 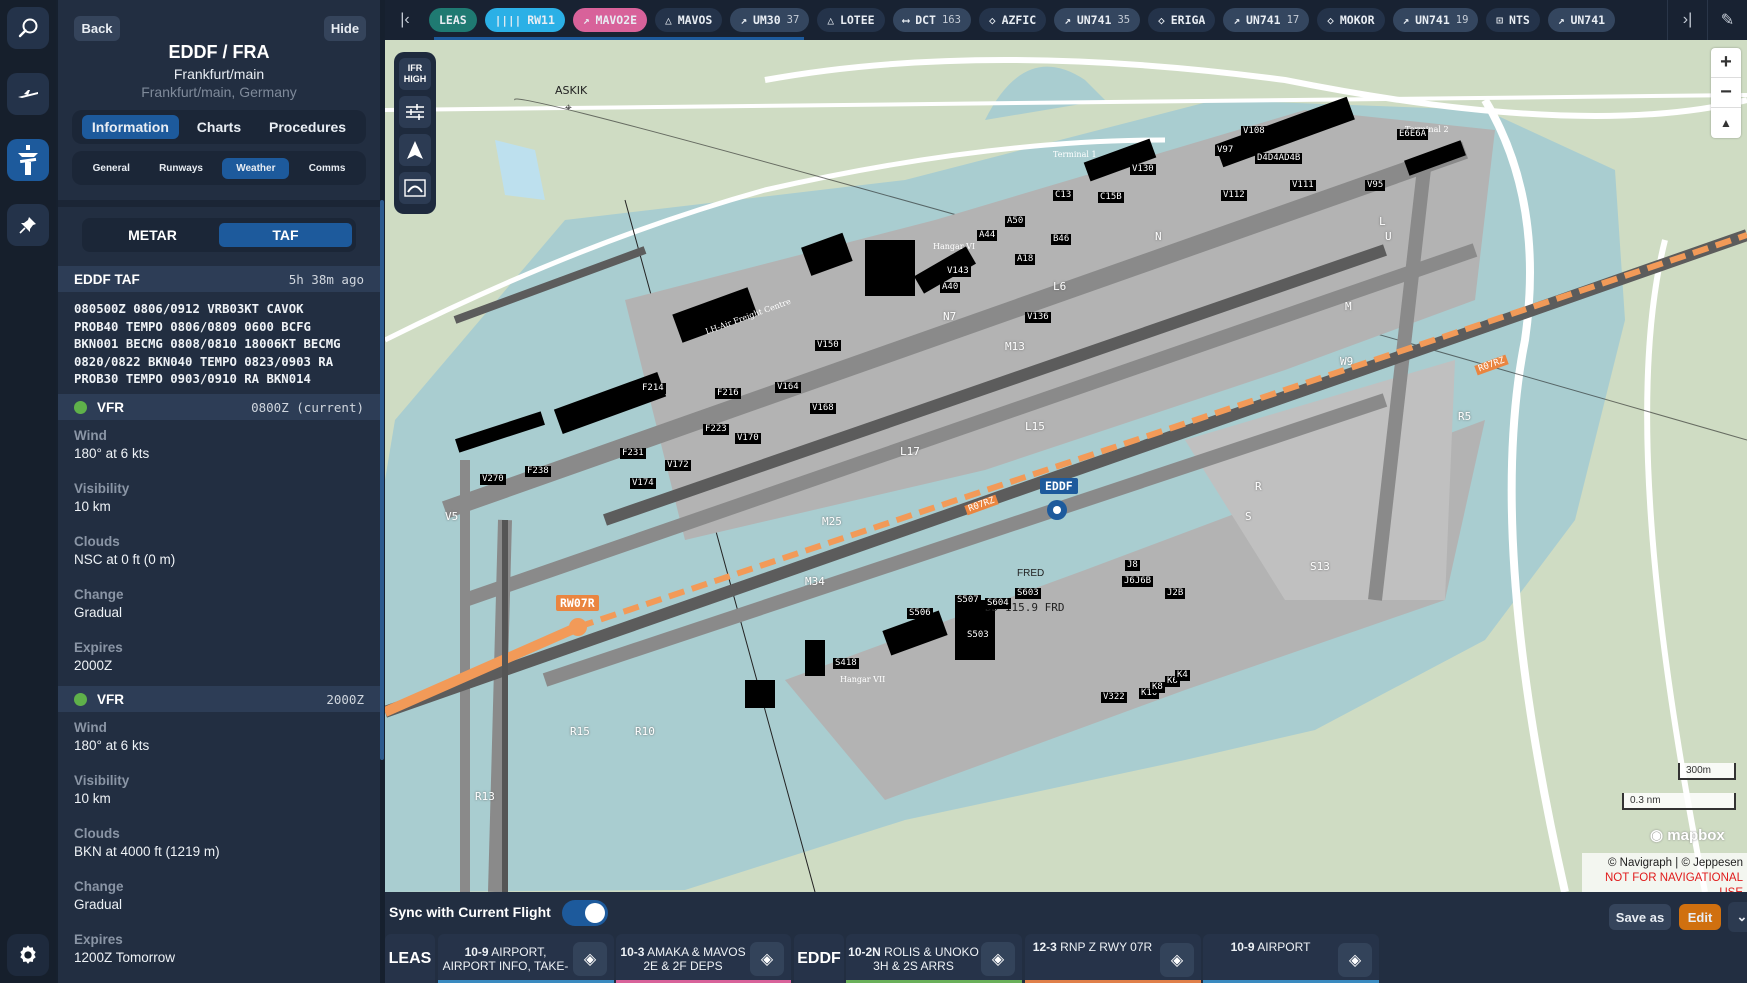 What do you see at coordinates (1435, 20) in the screenshot?
I see `route-chip: ↗ UN741 19` at bounding box center [1435, 20].